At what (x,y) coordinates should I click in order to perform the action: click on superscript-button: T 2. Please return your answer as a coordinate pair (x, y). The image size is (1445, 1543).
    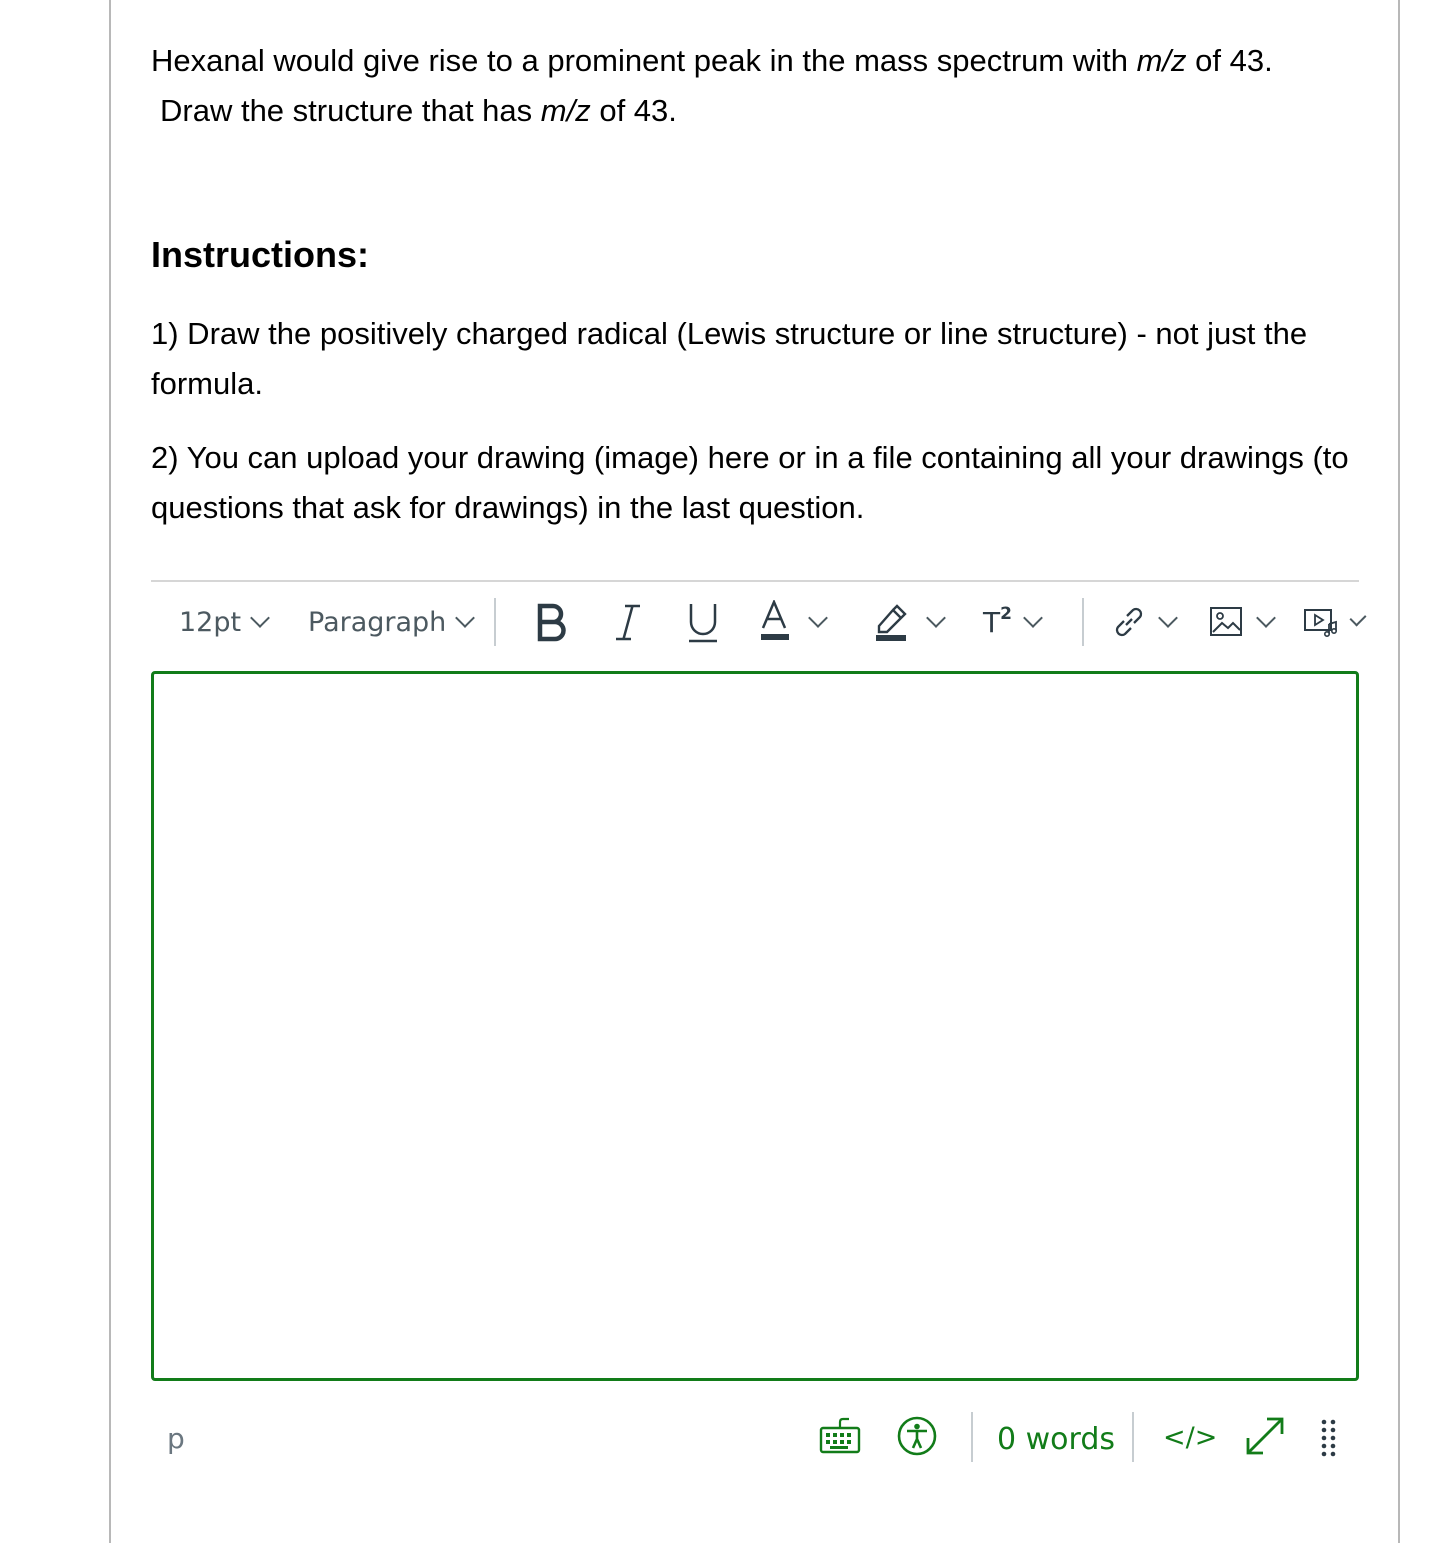
    Looking at the image, I should click on (1013, 622).